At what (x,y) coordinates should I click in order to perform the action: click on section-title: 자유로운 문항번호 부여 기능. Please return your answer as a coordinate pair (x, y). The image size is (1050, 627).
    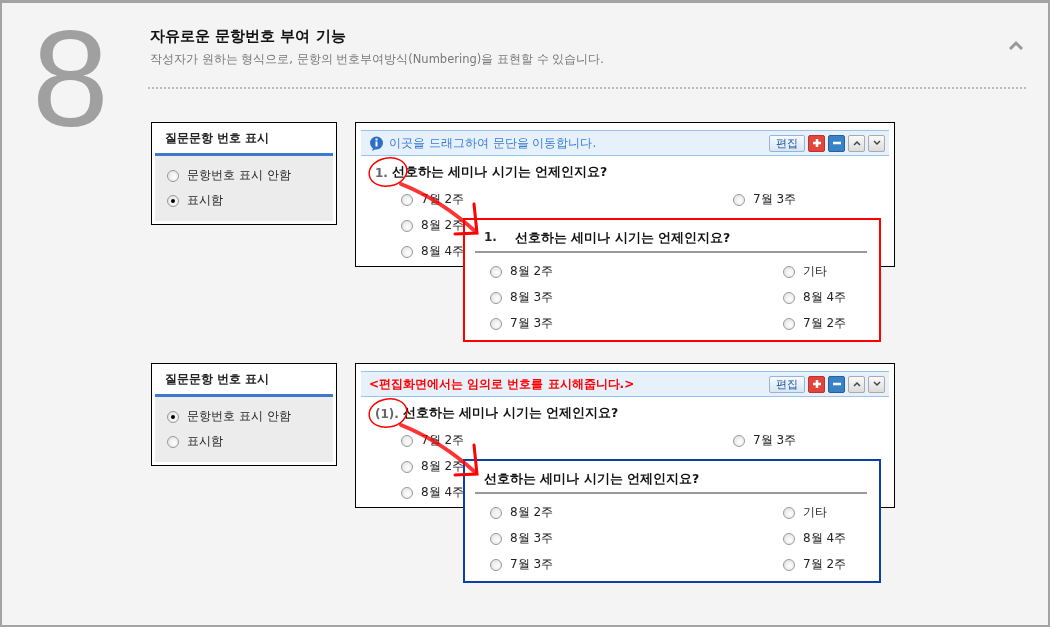
    Looking at the image, I should click on (248, 36).